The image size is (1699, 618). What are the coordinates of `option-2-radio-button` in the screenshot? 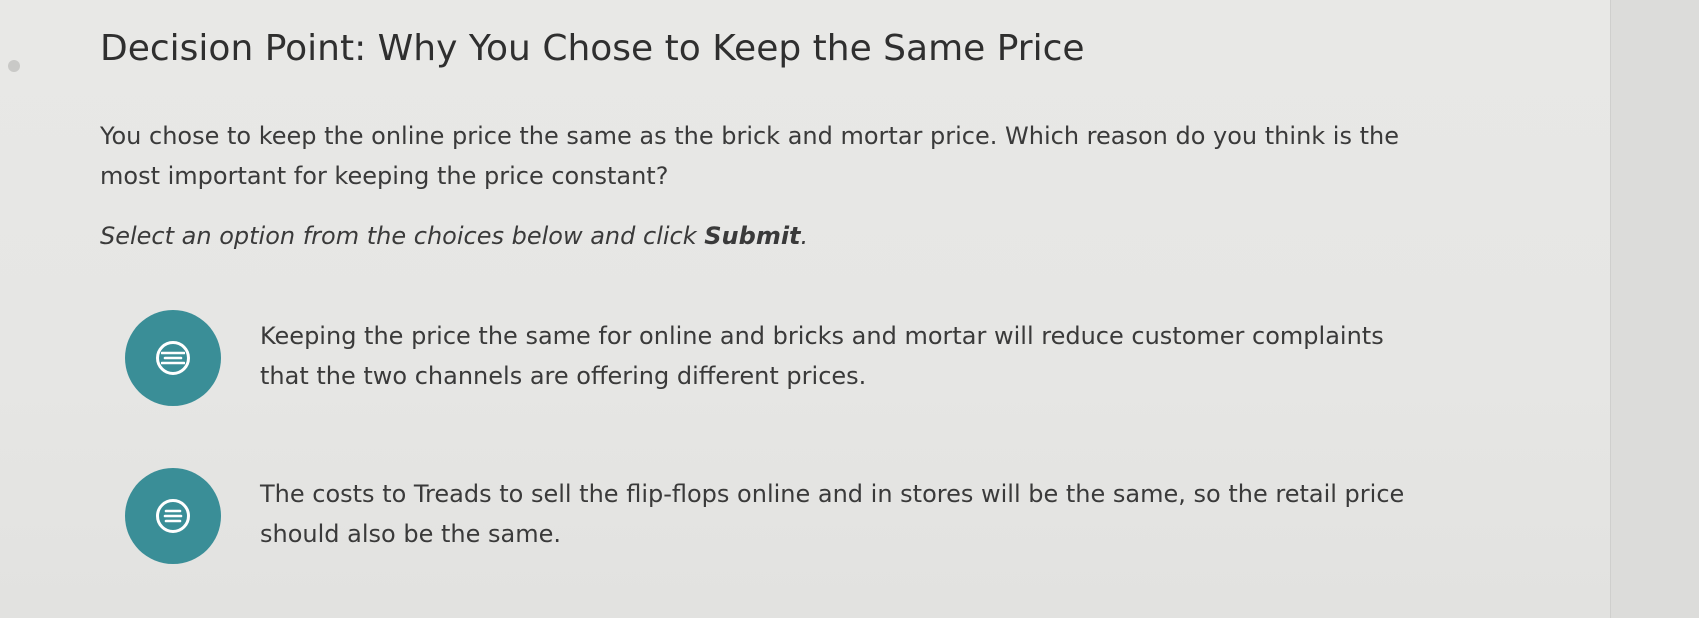 It's located at (173, 516).